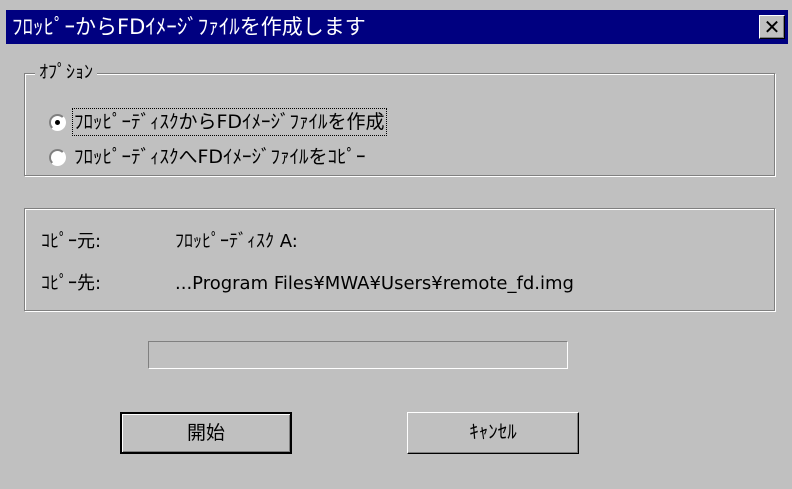  What do you see at coordinates (493, 433) in the screenshot?
I see `cancel-button: ｷｬﾝｾﾙ` at bounding box center [493, 433].